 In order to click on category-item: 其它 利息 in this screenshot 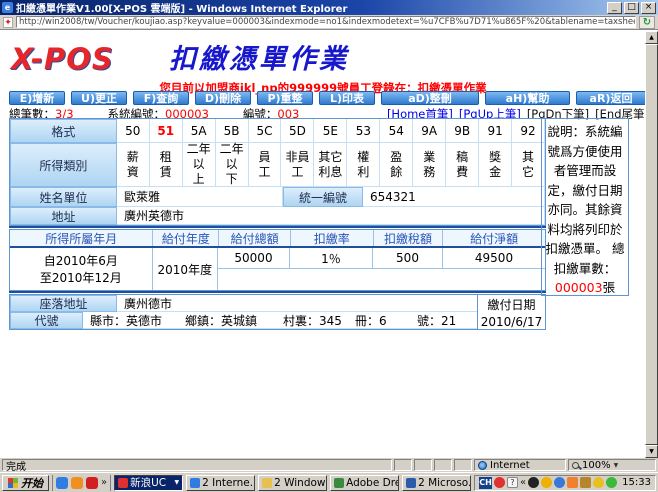, I will do `click(331, 165)`.